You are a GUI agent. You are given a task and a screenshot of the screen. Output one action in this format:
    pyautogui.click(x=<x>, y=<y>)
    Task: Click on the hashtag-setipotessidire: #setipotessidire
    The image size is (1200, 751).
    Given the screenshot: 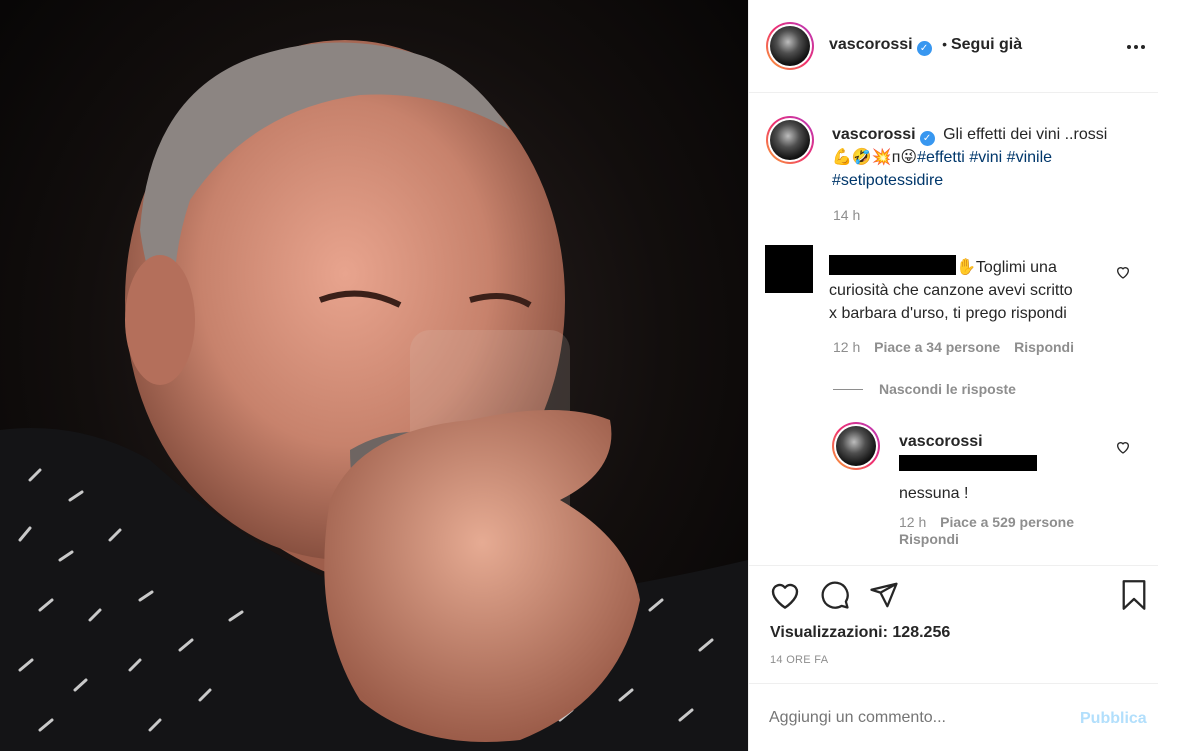 What is the action you would take?
    pyautogui.click(x=887, y=180)
    